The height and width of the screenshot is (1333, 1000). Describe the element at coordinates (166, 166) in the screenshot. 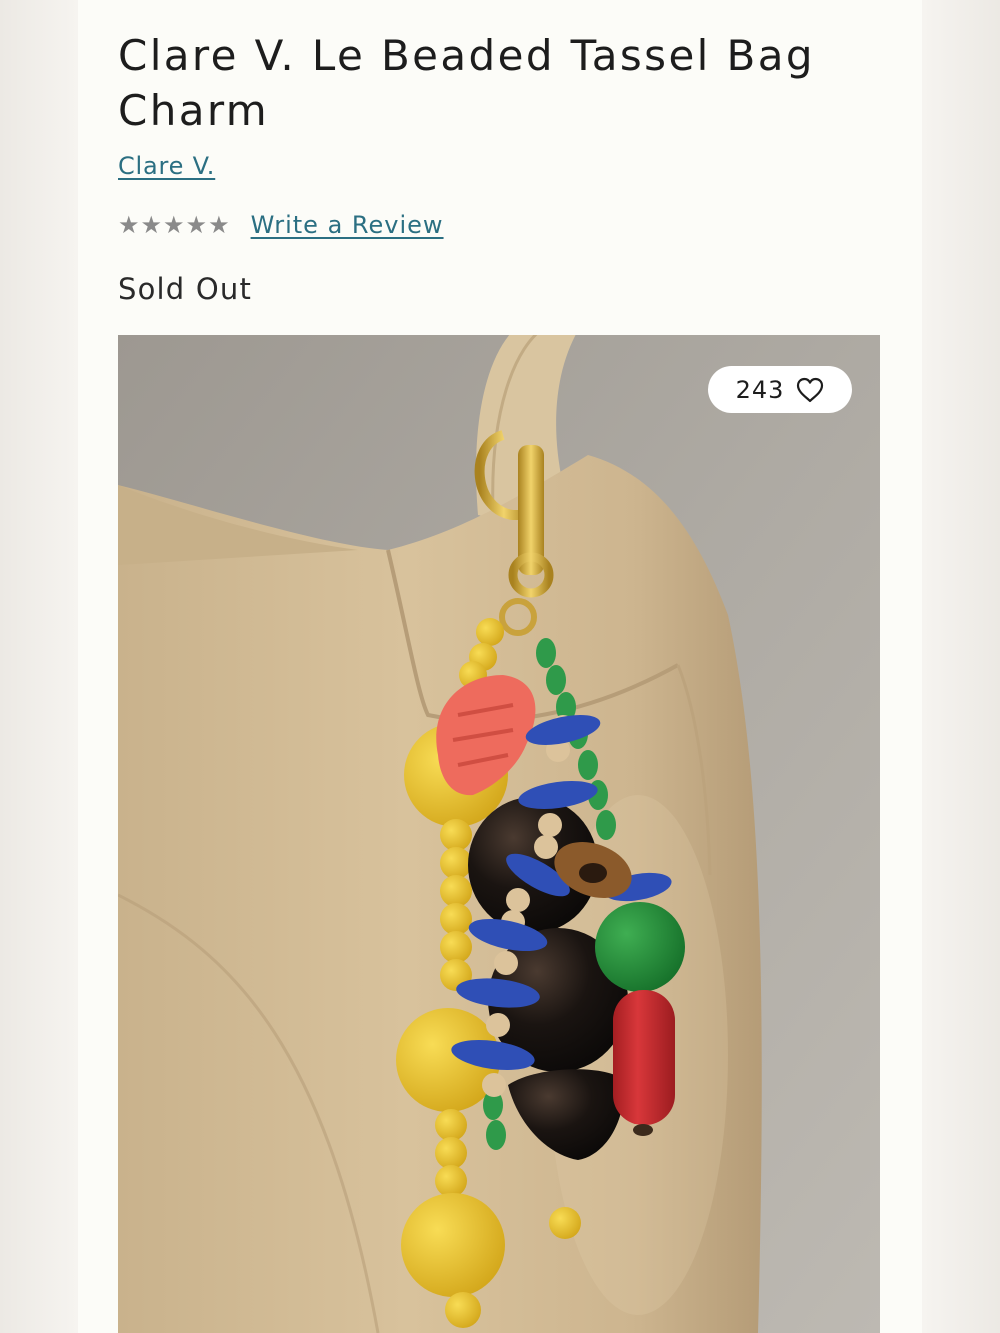

I see `brand-link: Clare V.` at that location.